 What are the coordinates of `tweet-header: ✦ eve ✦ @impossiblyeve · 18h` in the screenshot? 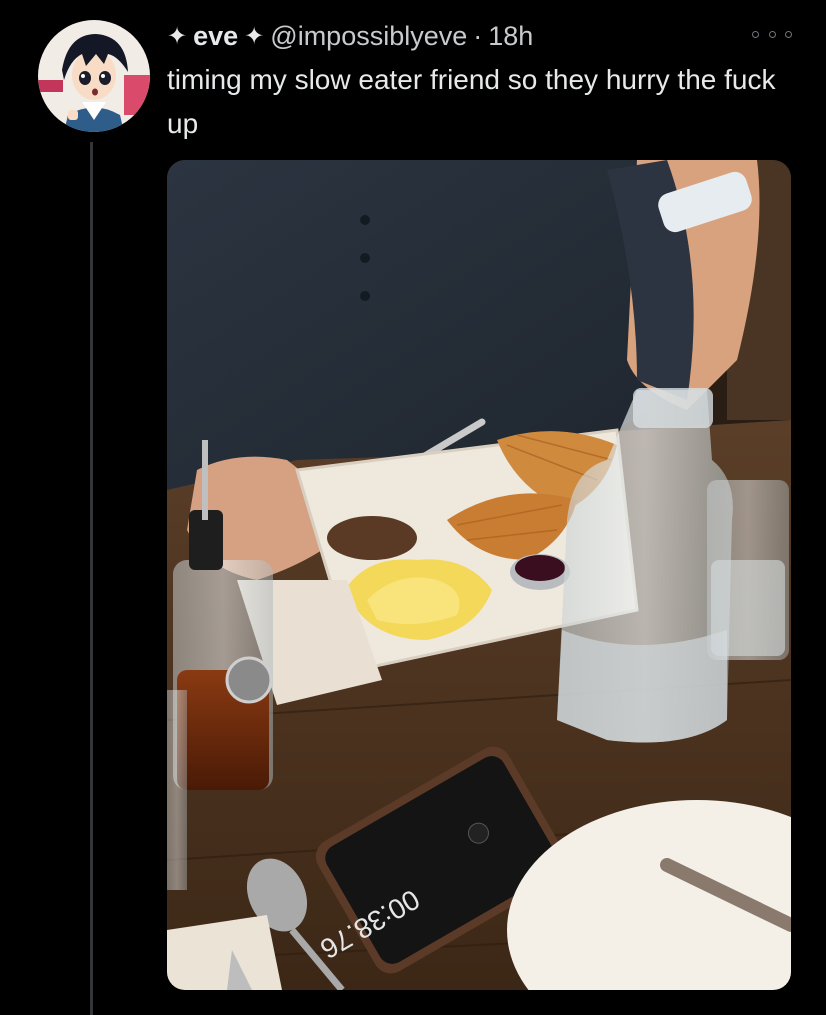 It's located at (350, 36).